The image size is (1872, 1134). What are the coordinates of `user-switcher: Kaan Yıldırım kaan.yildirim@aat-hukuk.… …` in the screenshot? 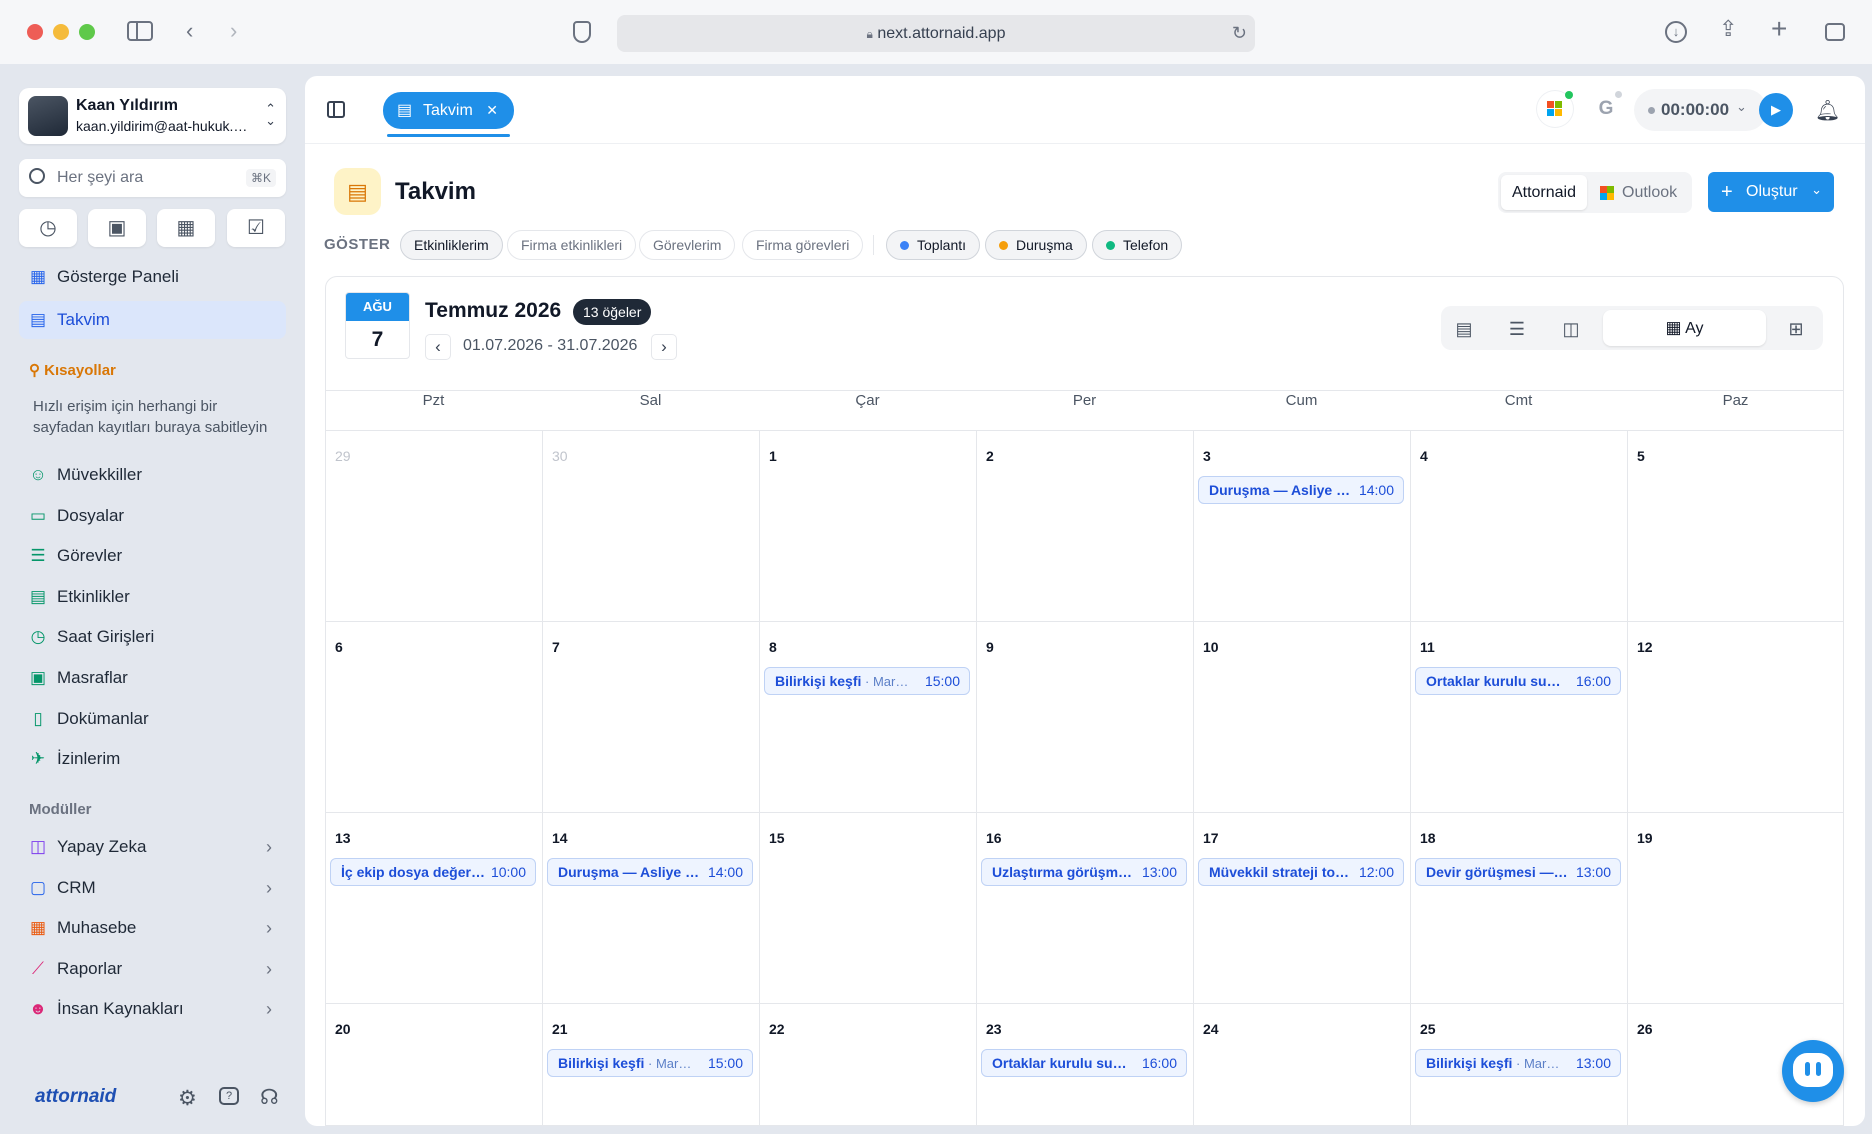 It's located at (152, 116).